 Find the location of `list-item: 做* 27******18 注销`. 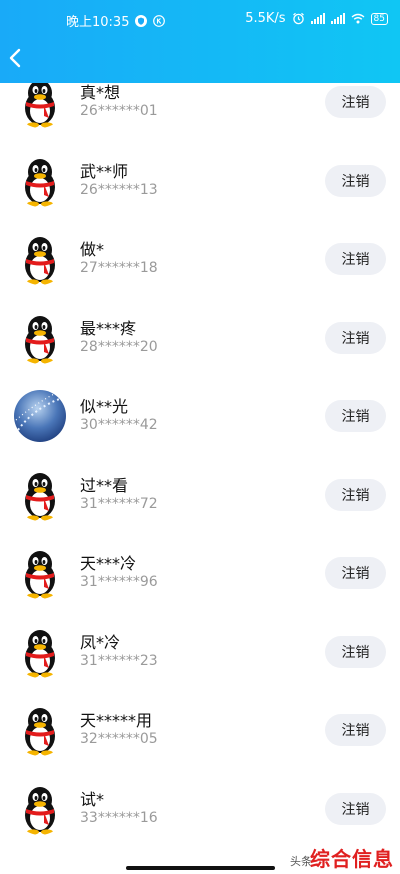

list-item: 做* 27******18 注销 is located at coordinates (200, 260).